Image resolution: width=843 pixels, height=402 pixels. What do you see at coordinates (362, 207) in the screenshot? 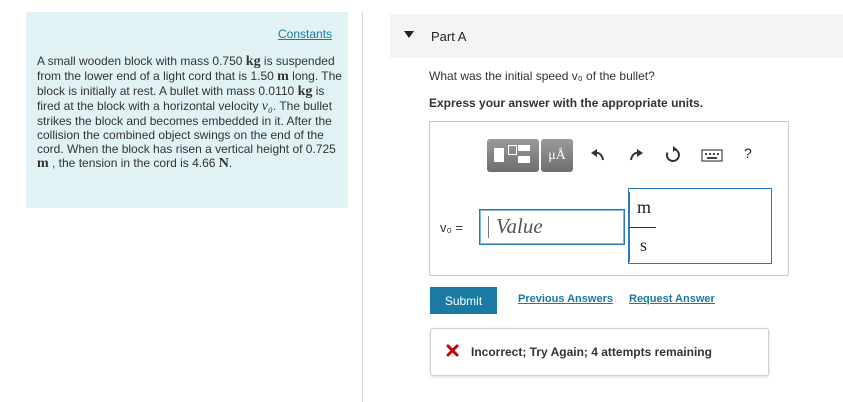
I see `column-divider` at bounding box center [362, 207].